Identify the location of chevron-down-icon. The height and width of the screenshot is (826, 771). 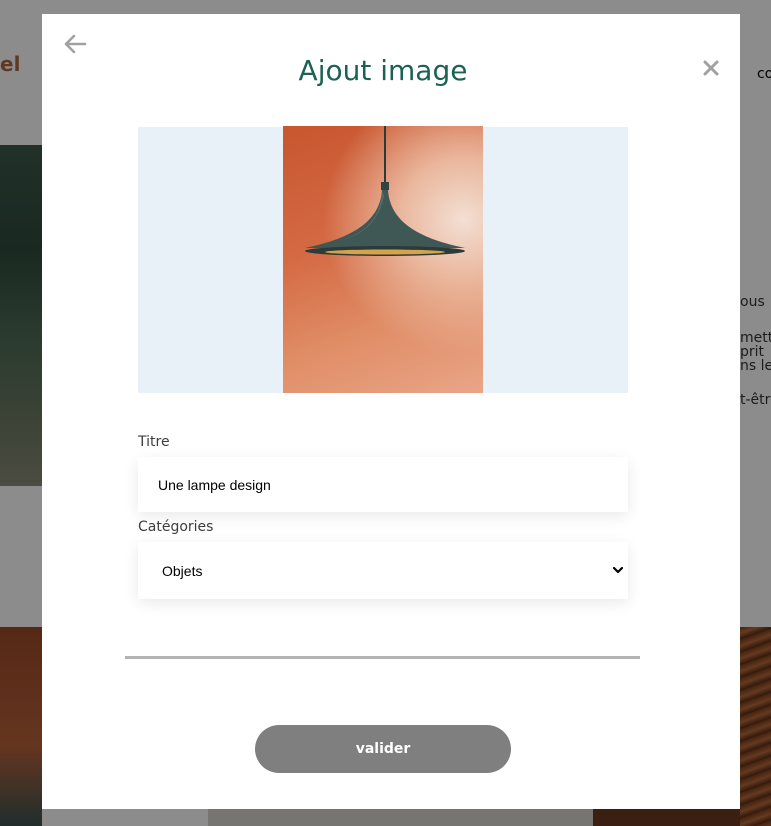
(618, 570).